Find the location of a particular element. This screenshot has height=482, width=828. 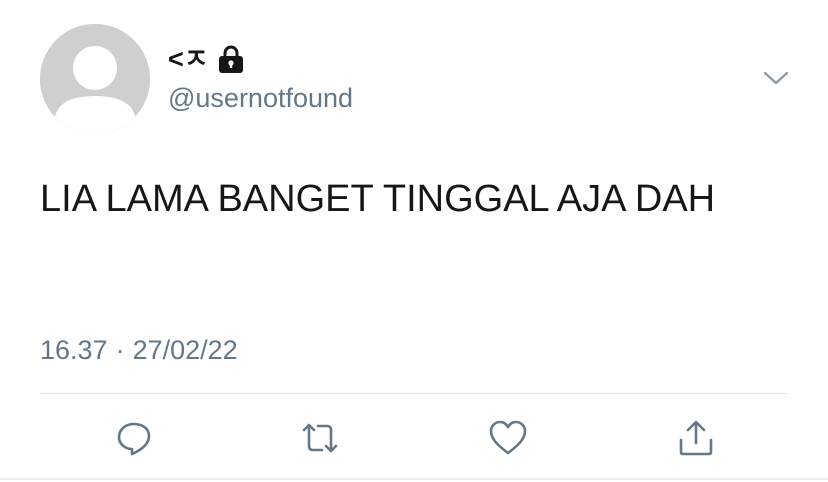

retweet-button is located at coordinates (320, 438).